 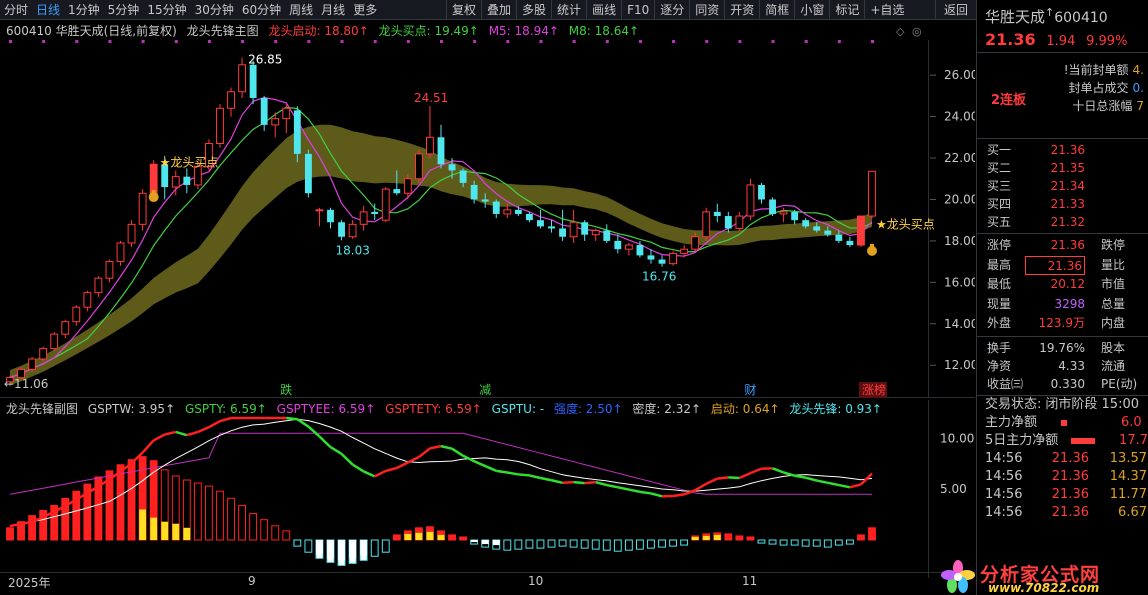 I want to click on period-tab: 更多, so click(x=365, y=9).